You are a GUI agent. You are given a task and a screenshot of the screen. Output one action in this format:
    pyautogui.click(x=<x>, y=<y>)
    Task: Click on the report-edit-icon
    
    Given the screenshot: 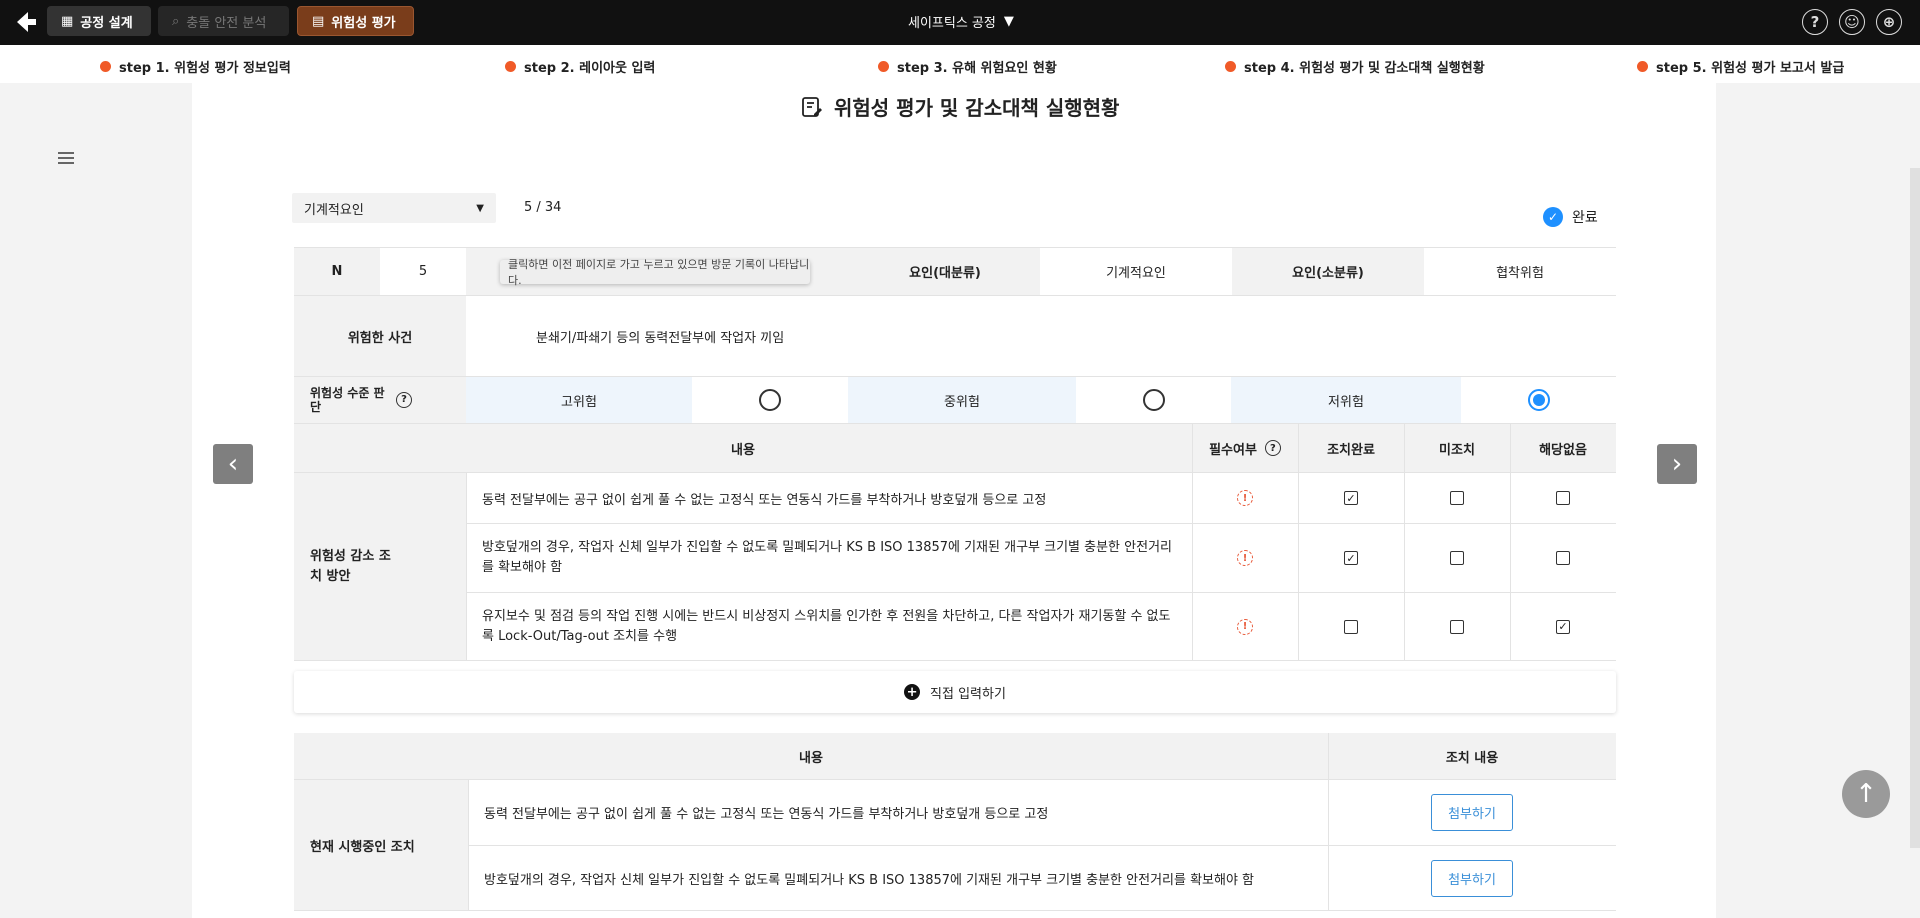 What is the action you would take?
    pyautogui.click(x=812, y=106)
    